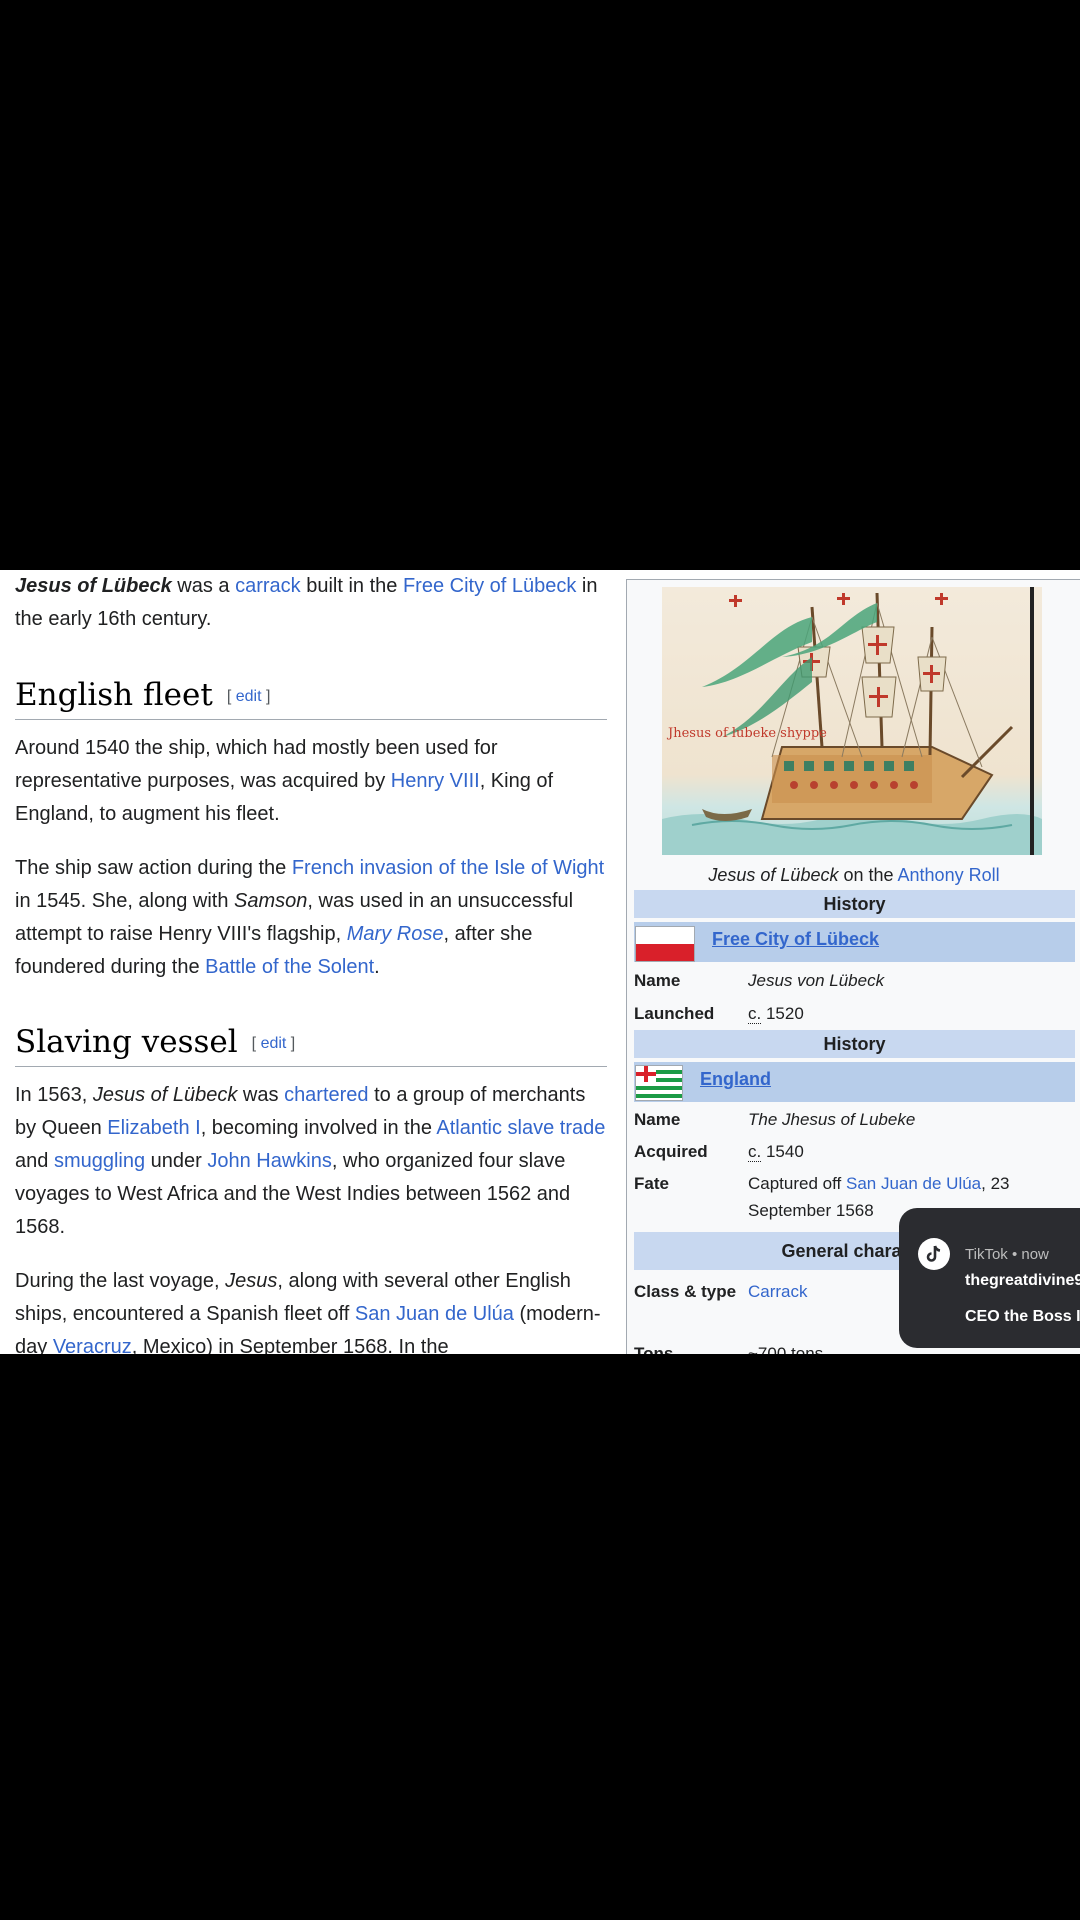  I want to click on heading-text: English fleet, so click(114, 695).